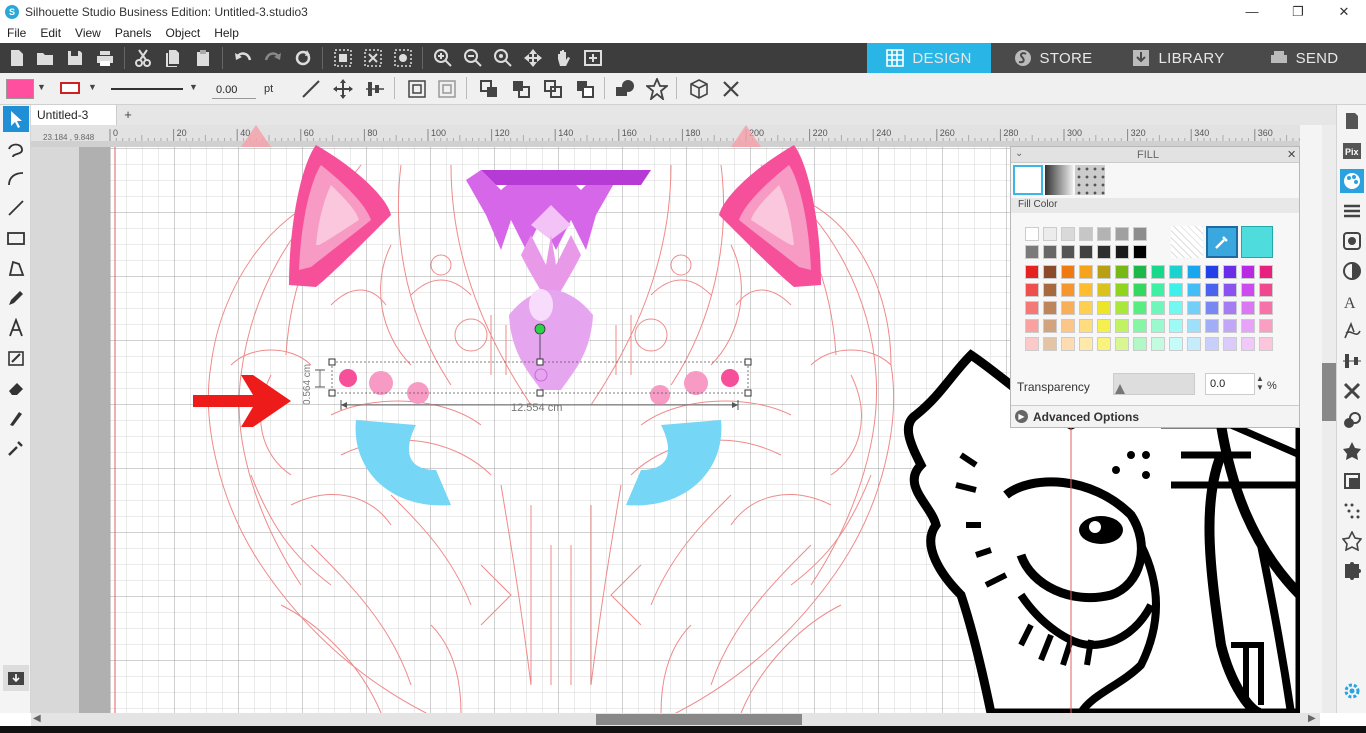  I want to click on move-icon, so click(343, 89).